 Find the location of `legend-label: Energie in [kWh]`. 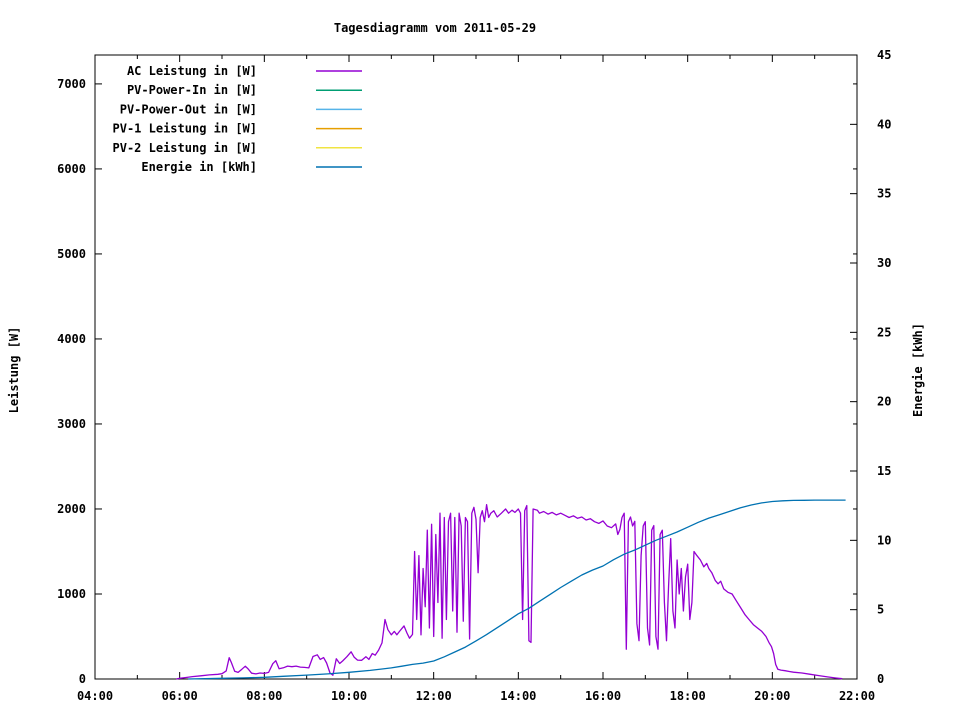

legend-label: Energie in [kWh] is located at coordinates (199, 167).